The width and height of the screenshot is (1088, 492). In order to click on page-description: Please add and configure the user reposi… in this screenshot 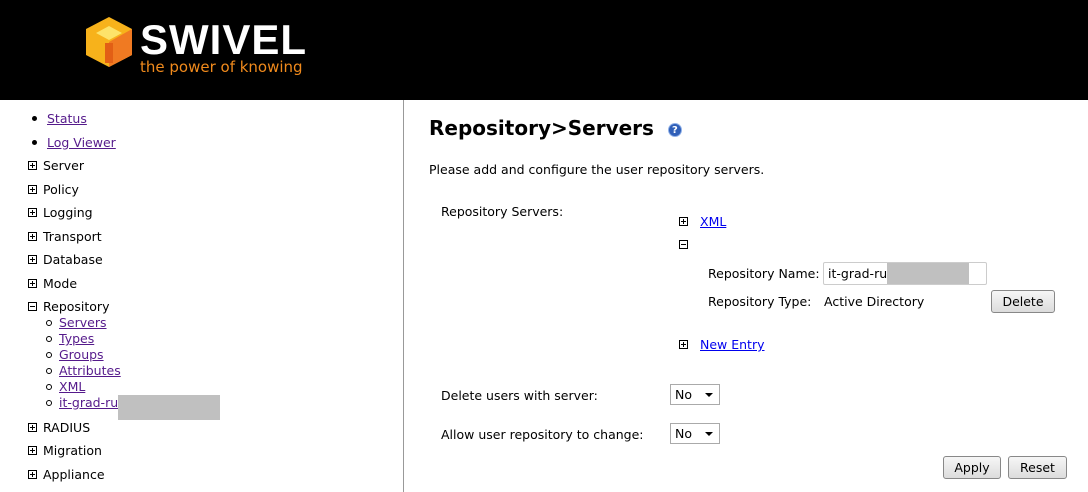, I will do `click(597, 169)`.